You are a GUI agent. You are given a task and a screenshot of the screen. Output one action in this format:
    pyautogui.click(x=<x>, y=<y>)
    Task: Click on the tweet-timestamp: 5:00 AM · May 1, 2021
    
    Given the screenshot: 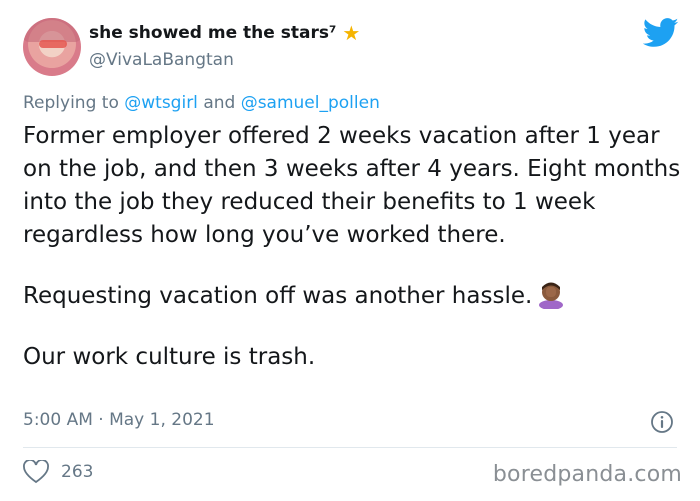 What is the action you would take?
    pyautogui.click(x=119, y=420)
    